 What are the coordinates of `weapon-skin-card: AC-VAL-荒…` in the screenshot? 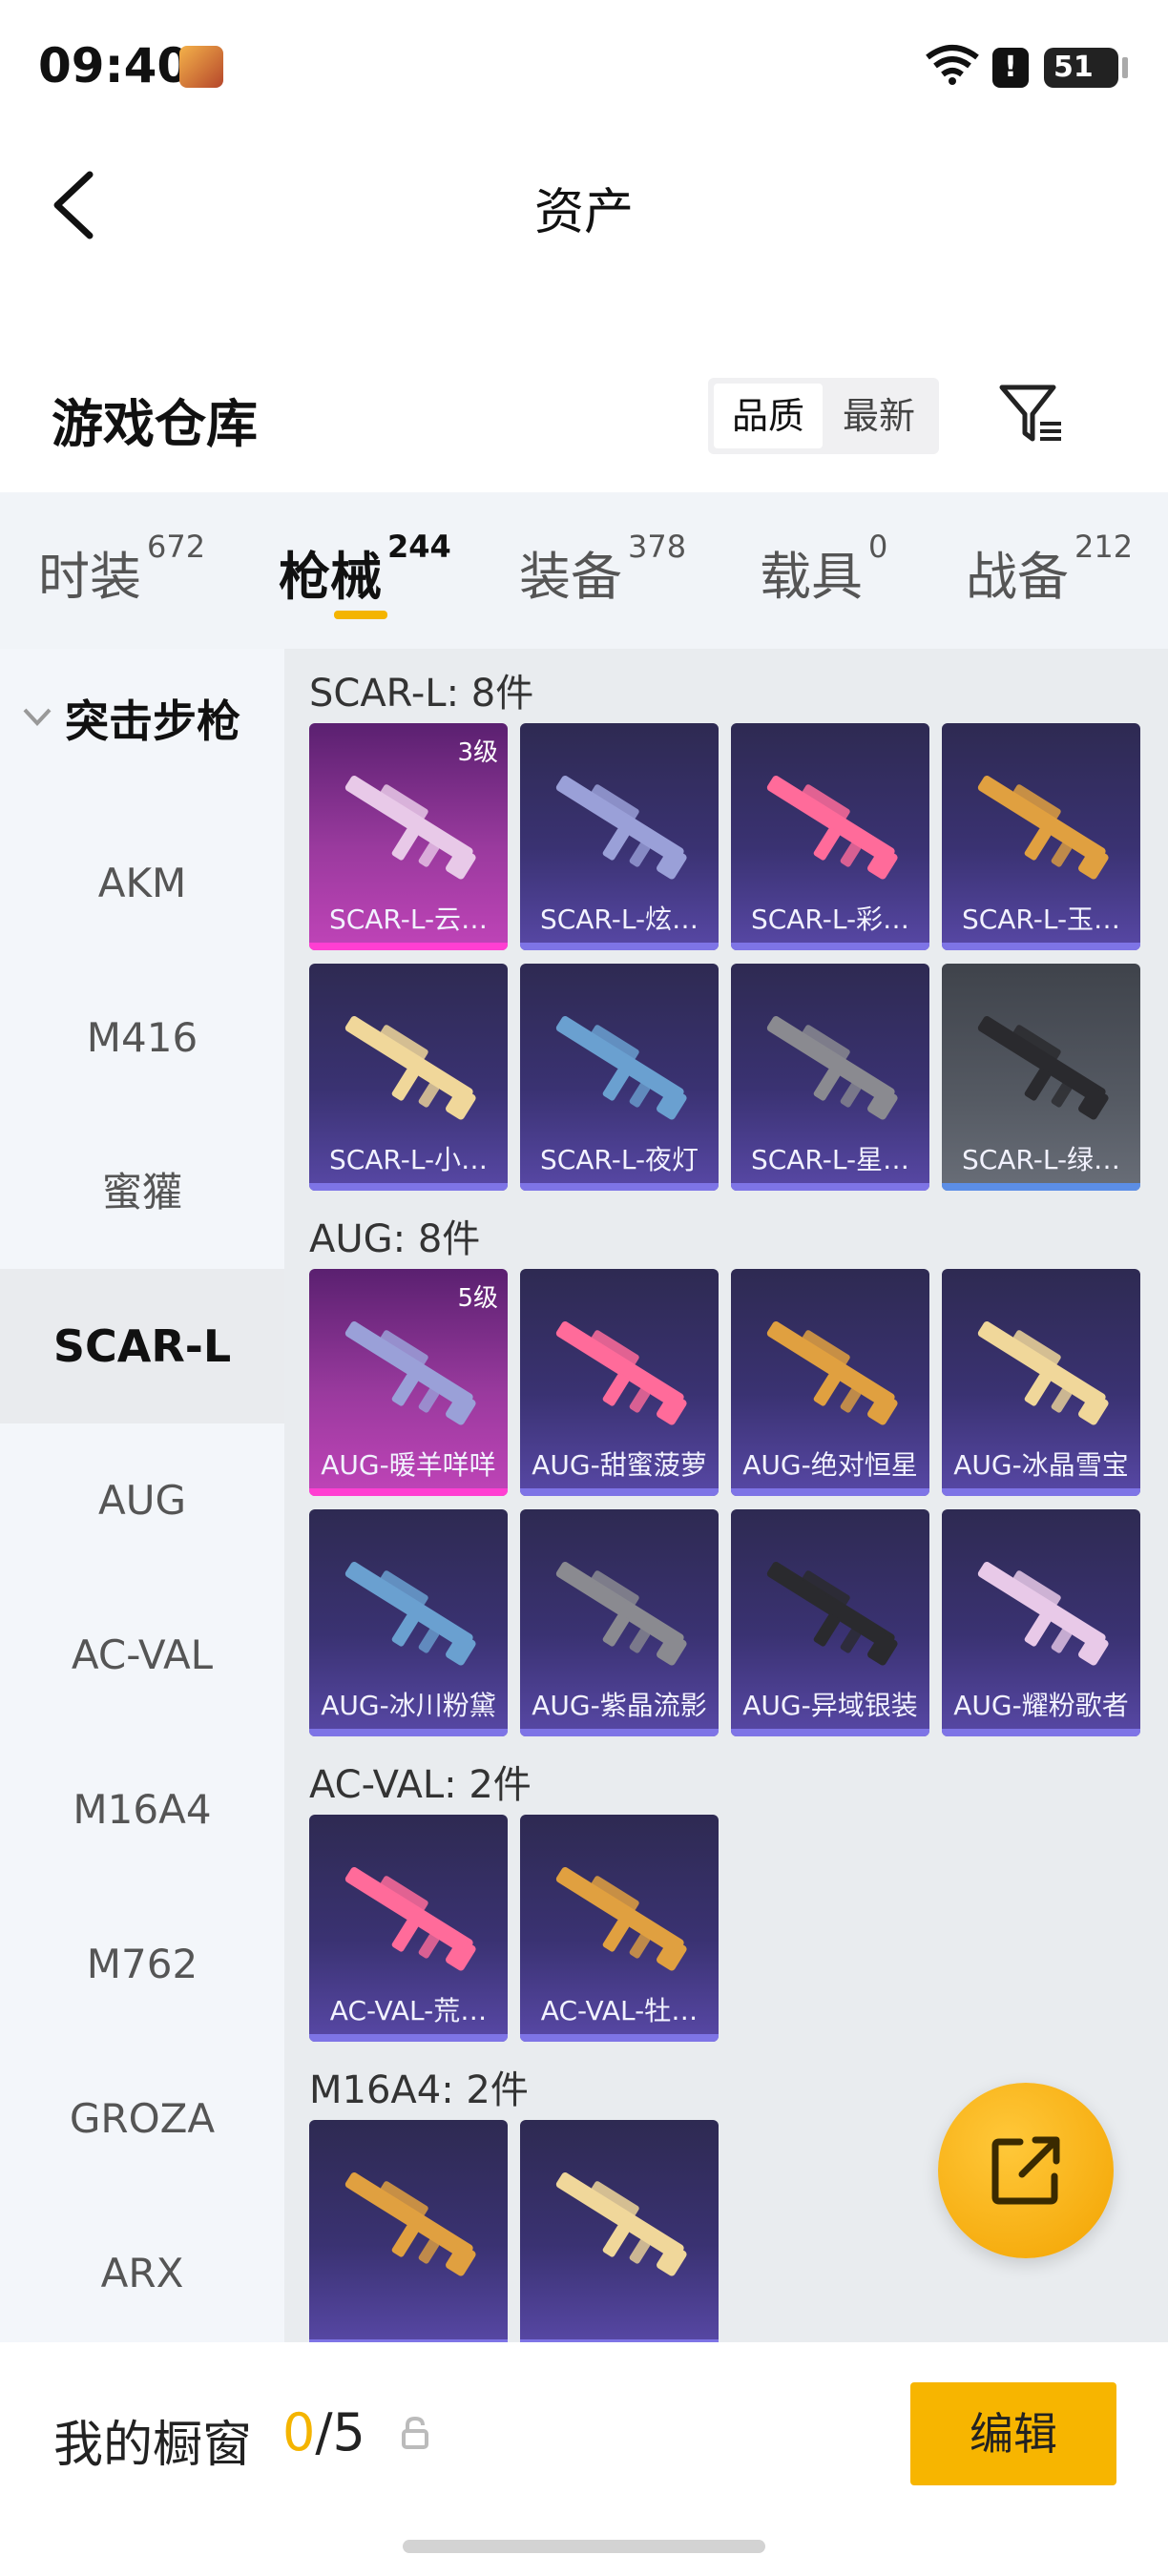 It's located at (408, 1928).